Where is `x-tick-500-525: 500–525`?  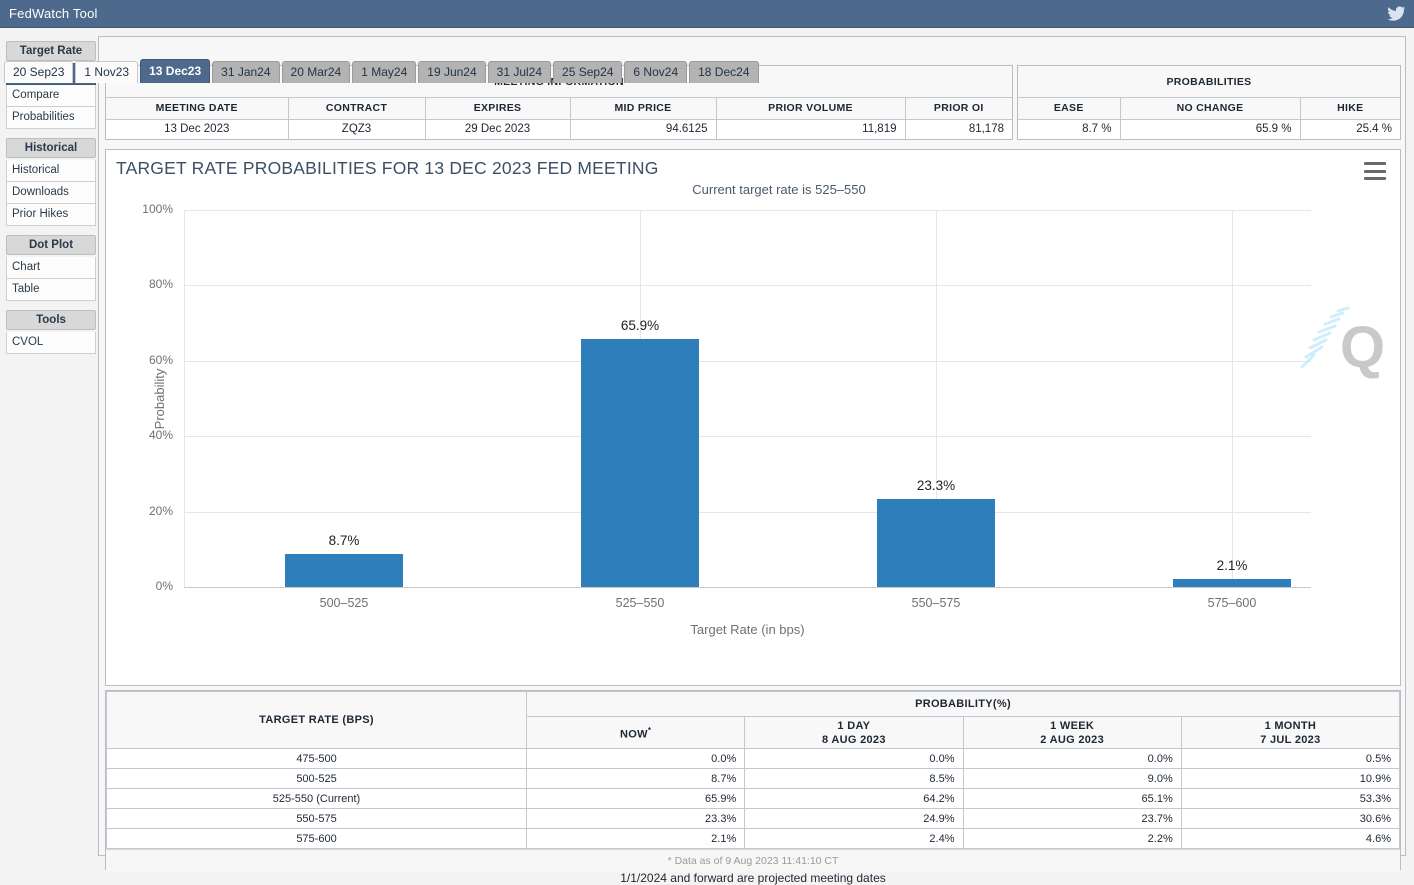 x-tick-500-525: 500–525 is located at coordinates (344, 603).